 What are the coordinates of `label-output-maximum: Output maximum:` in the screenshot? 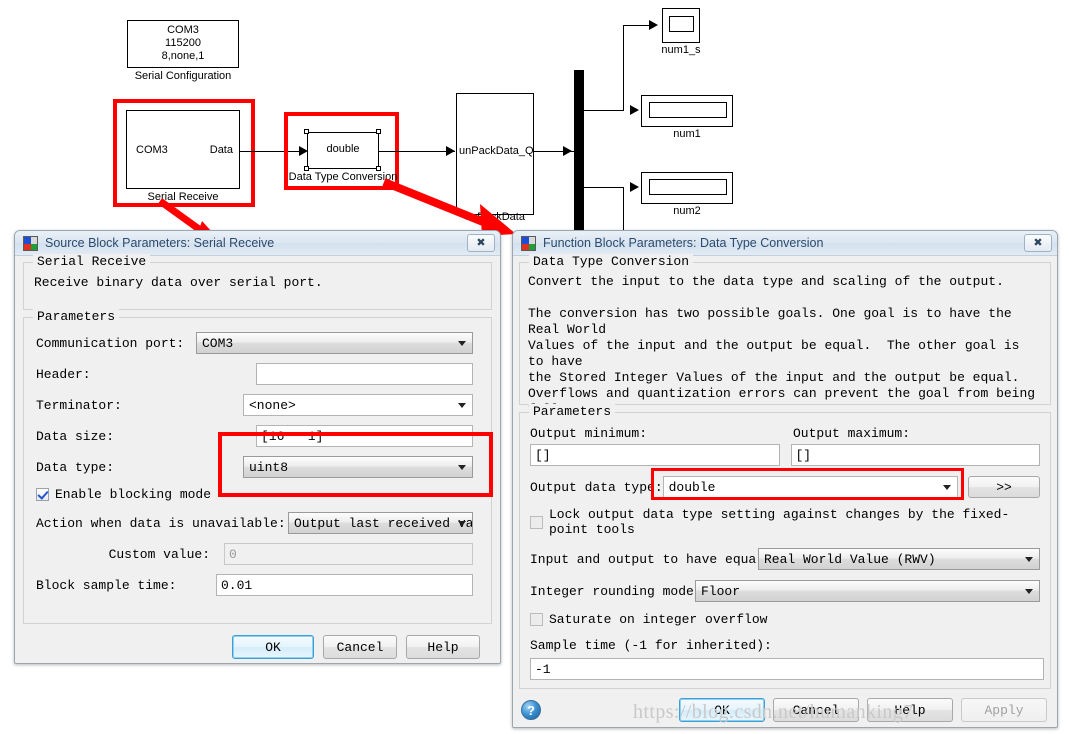 It's located at (852, 433).